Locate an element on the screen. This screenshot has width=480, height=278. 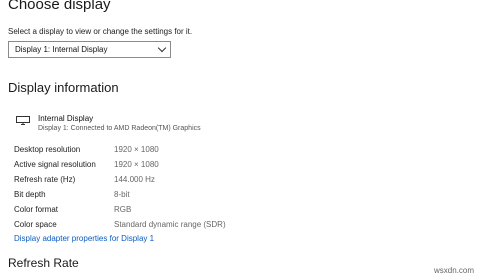
info-label-color-space: Color space is located at coordinates (35, 224).